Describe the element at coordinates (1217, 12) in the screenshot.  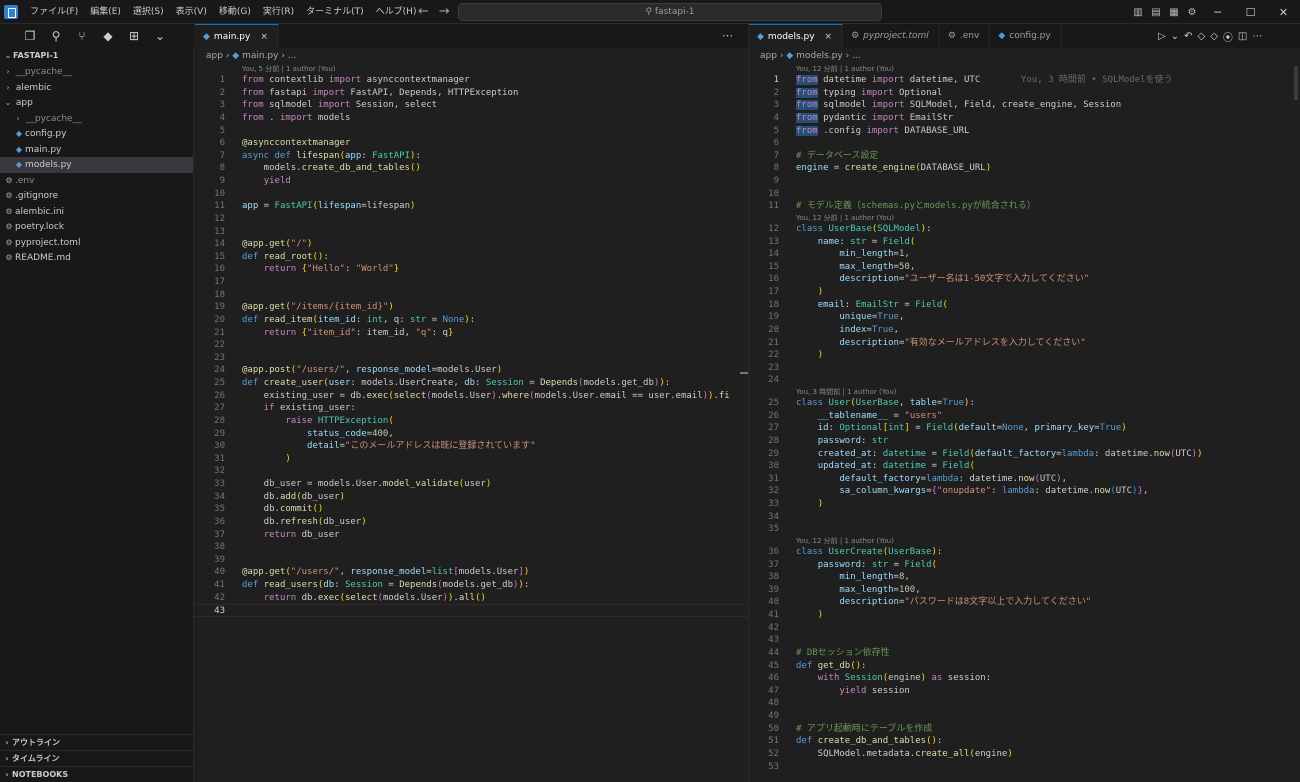
I see `minimize-button: ─` at that location.